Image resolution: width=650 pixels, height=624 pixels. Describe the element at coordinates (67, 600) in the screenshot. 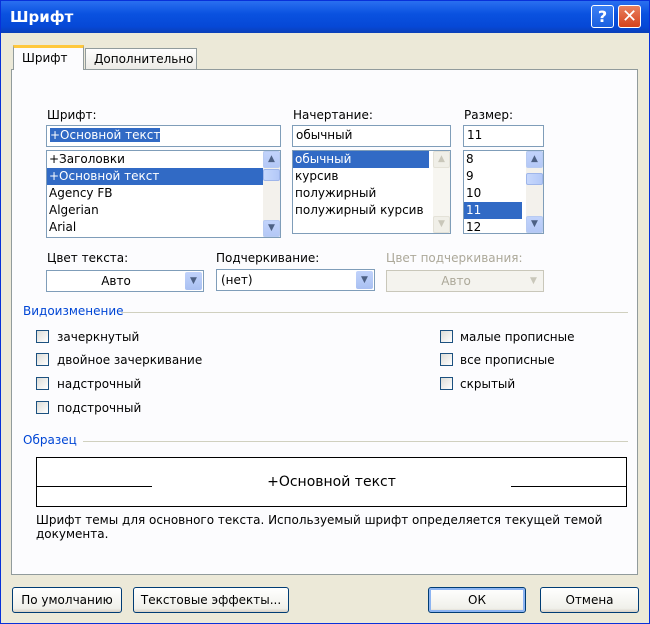

I see `set-default-button: По умолчанию` at that location.